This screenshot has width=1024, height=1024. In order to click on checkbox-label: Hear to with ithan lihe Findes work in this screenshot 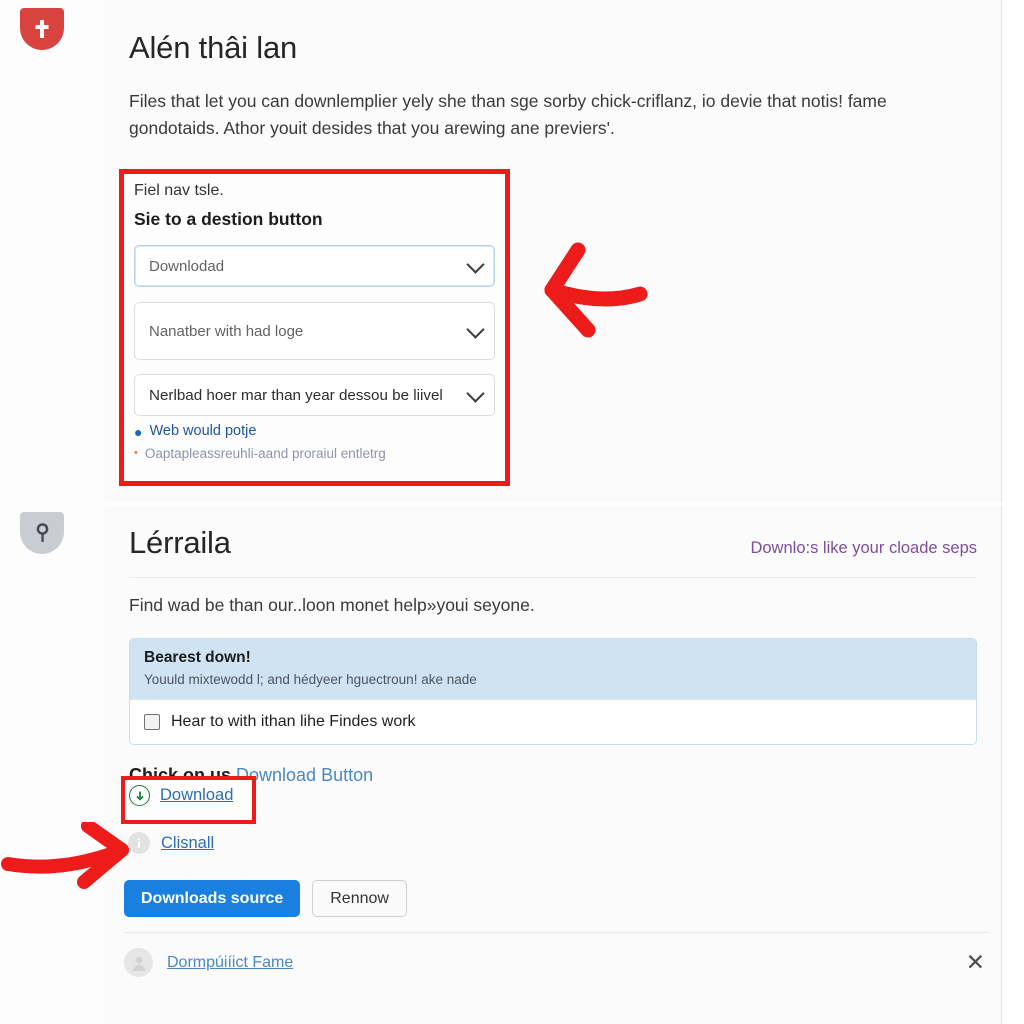, I will do `click(293, 721)`.